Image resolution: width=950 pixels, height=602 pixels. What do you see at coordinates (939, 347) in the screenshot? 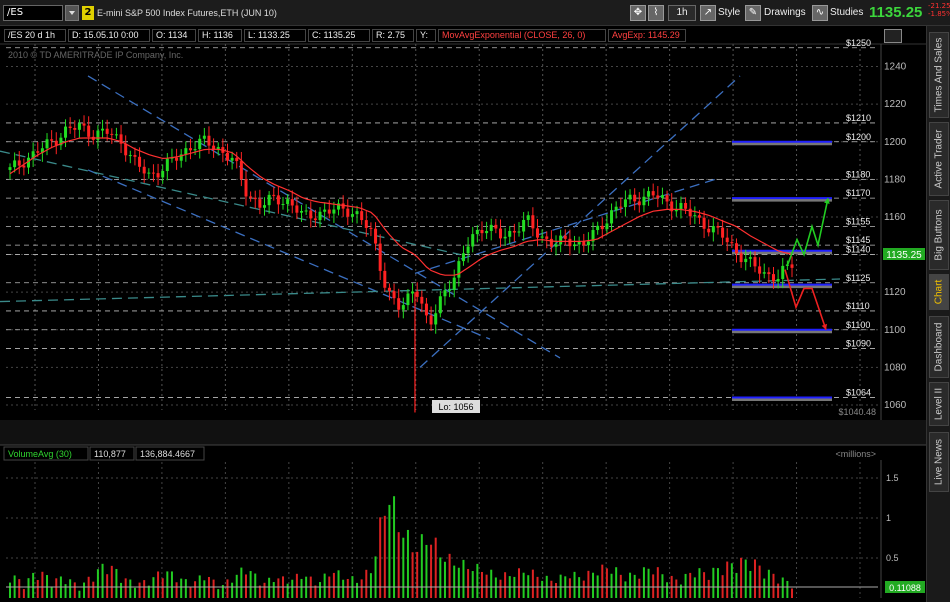
I see `tab-dashboard: Dashboard` at bounding box center [939, 347].